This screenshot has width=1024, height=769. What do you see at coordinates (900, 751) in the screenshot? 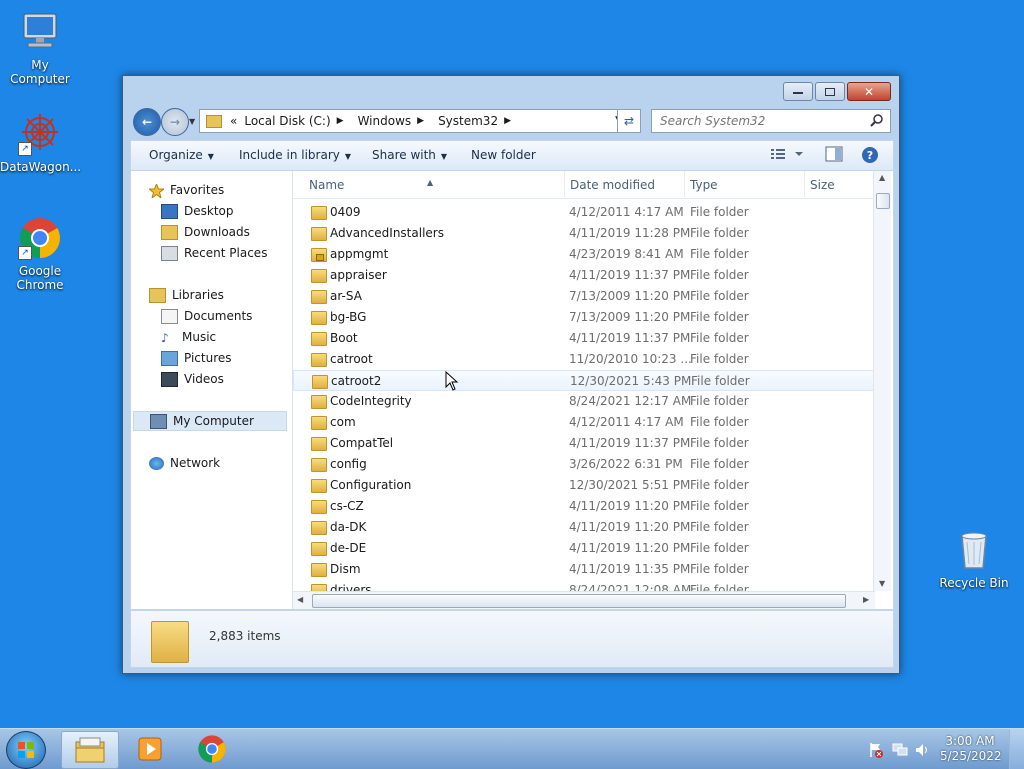
I see `network-status-icon` at bounding box center [900, 751].